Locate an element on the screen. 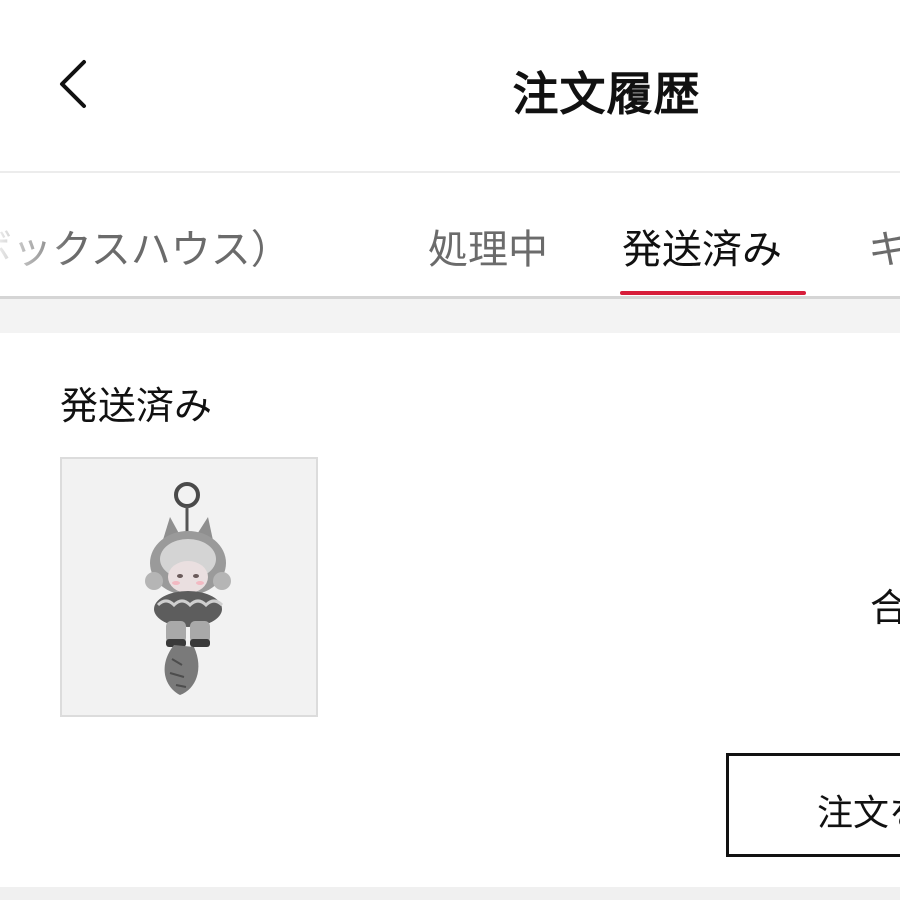 The height and width of the screenshot is (900, 900). active-tab-indicator is located at coordinates (713, 293).